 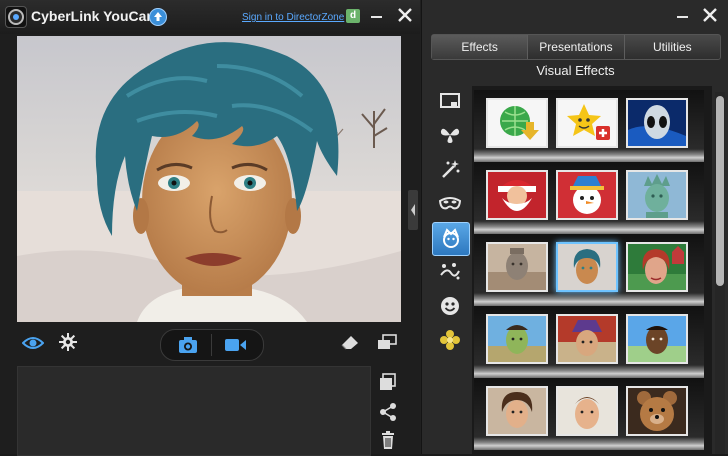 What do you see at coordinates (657, 123) in the screenshot?
I see `effect-thumbnail-alien` at bounding box center [657, 123].